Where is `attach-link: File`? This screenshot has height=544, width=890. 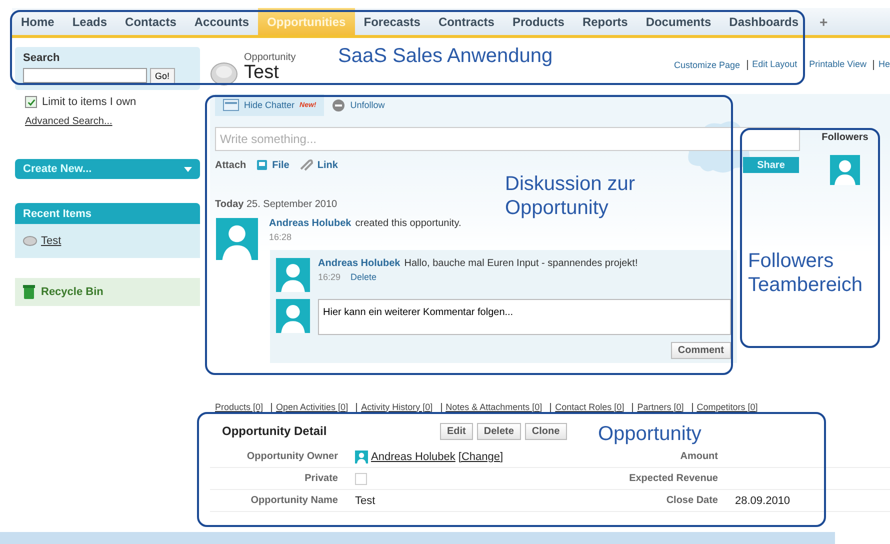 attach-link: File is located at coordinates (273, 165).